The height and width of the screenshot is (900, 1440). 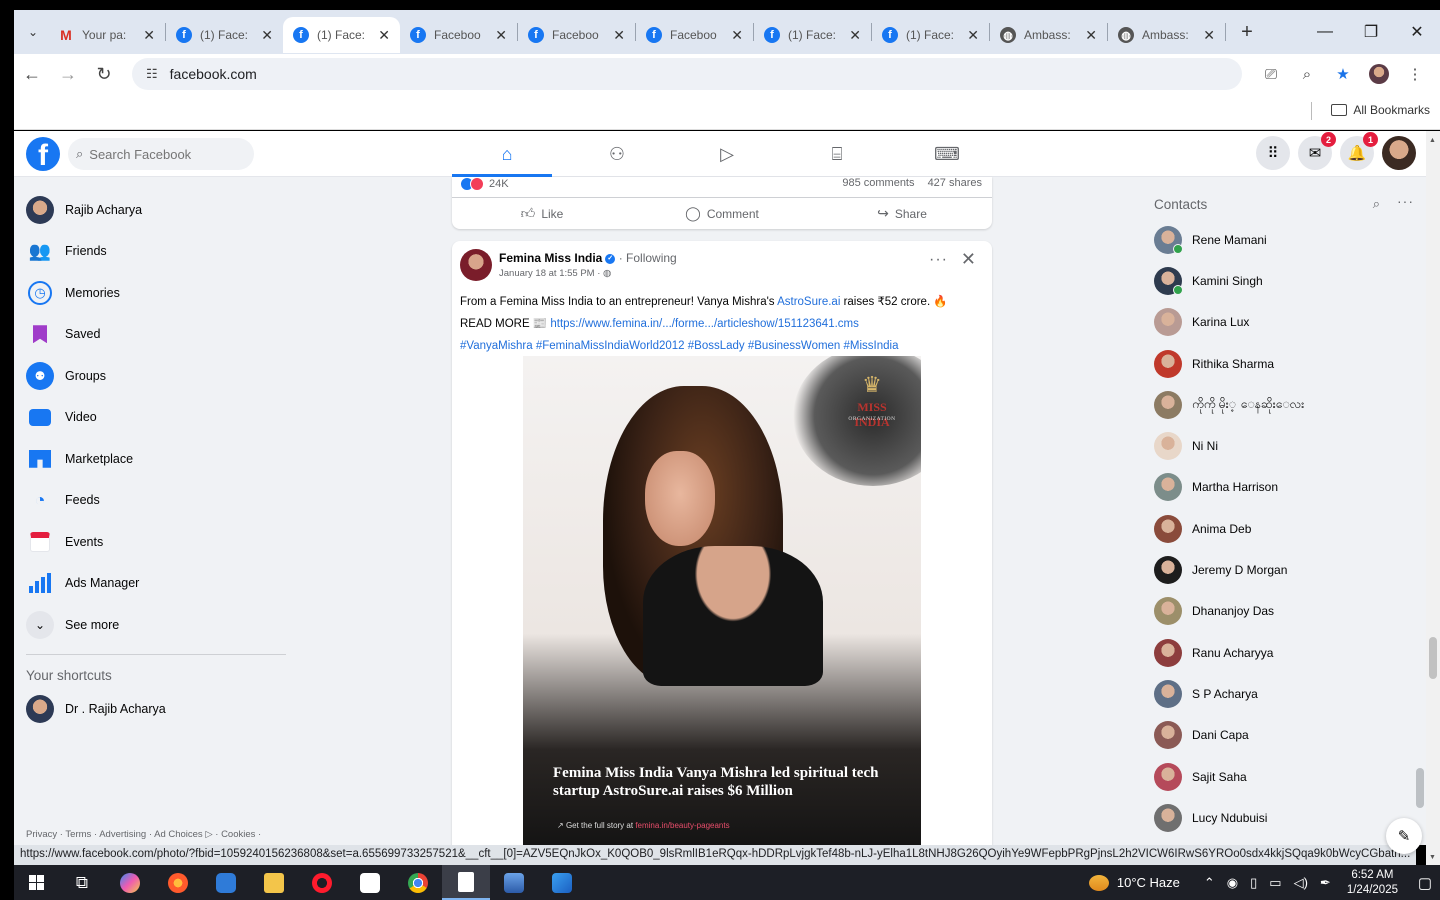 What do you see at coordinates (1399, 153) in the screenshot?
I see `account-avatar` at bounding box center [1399, 153].